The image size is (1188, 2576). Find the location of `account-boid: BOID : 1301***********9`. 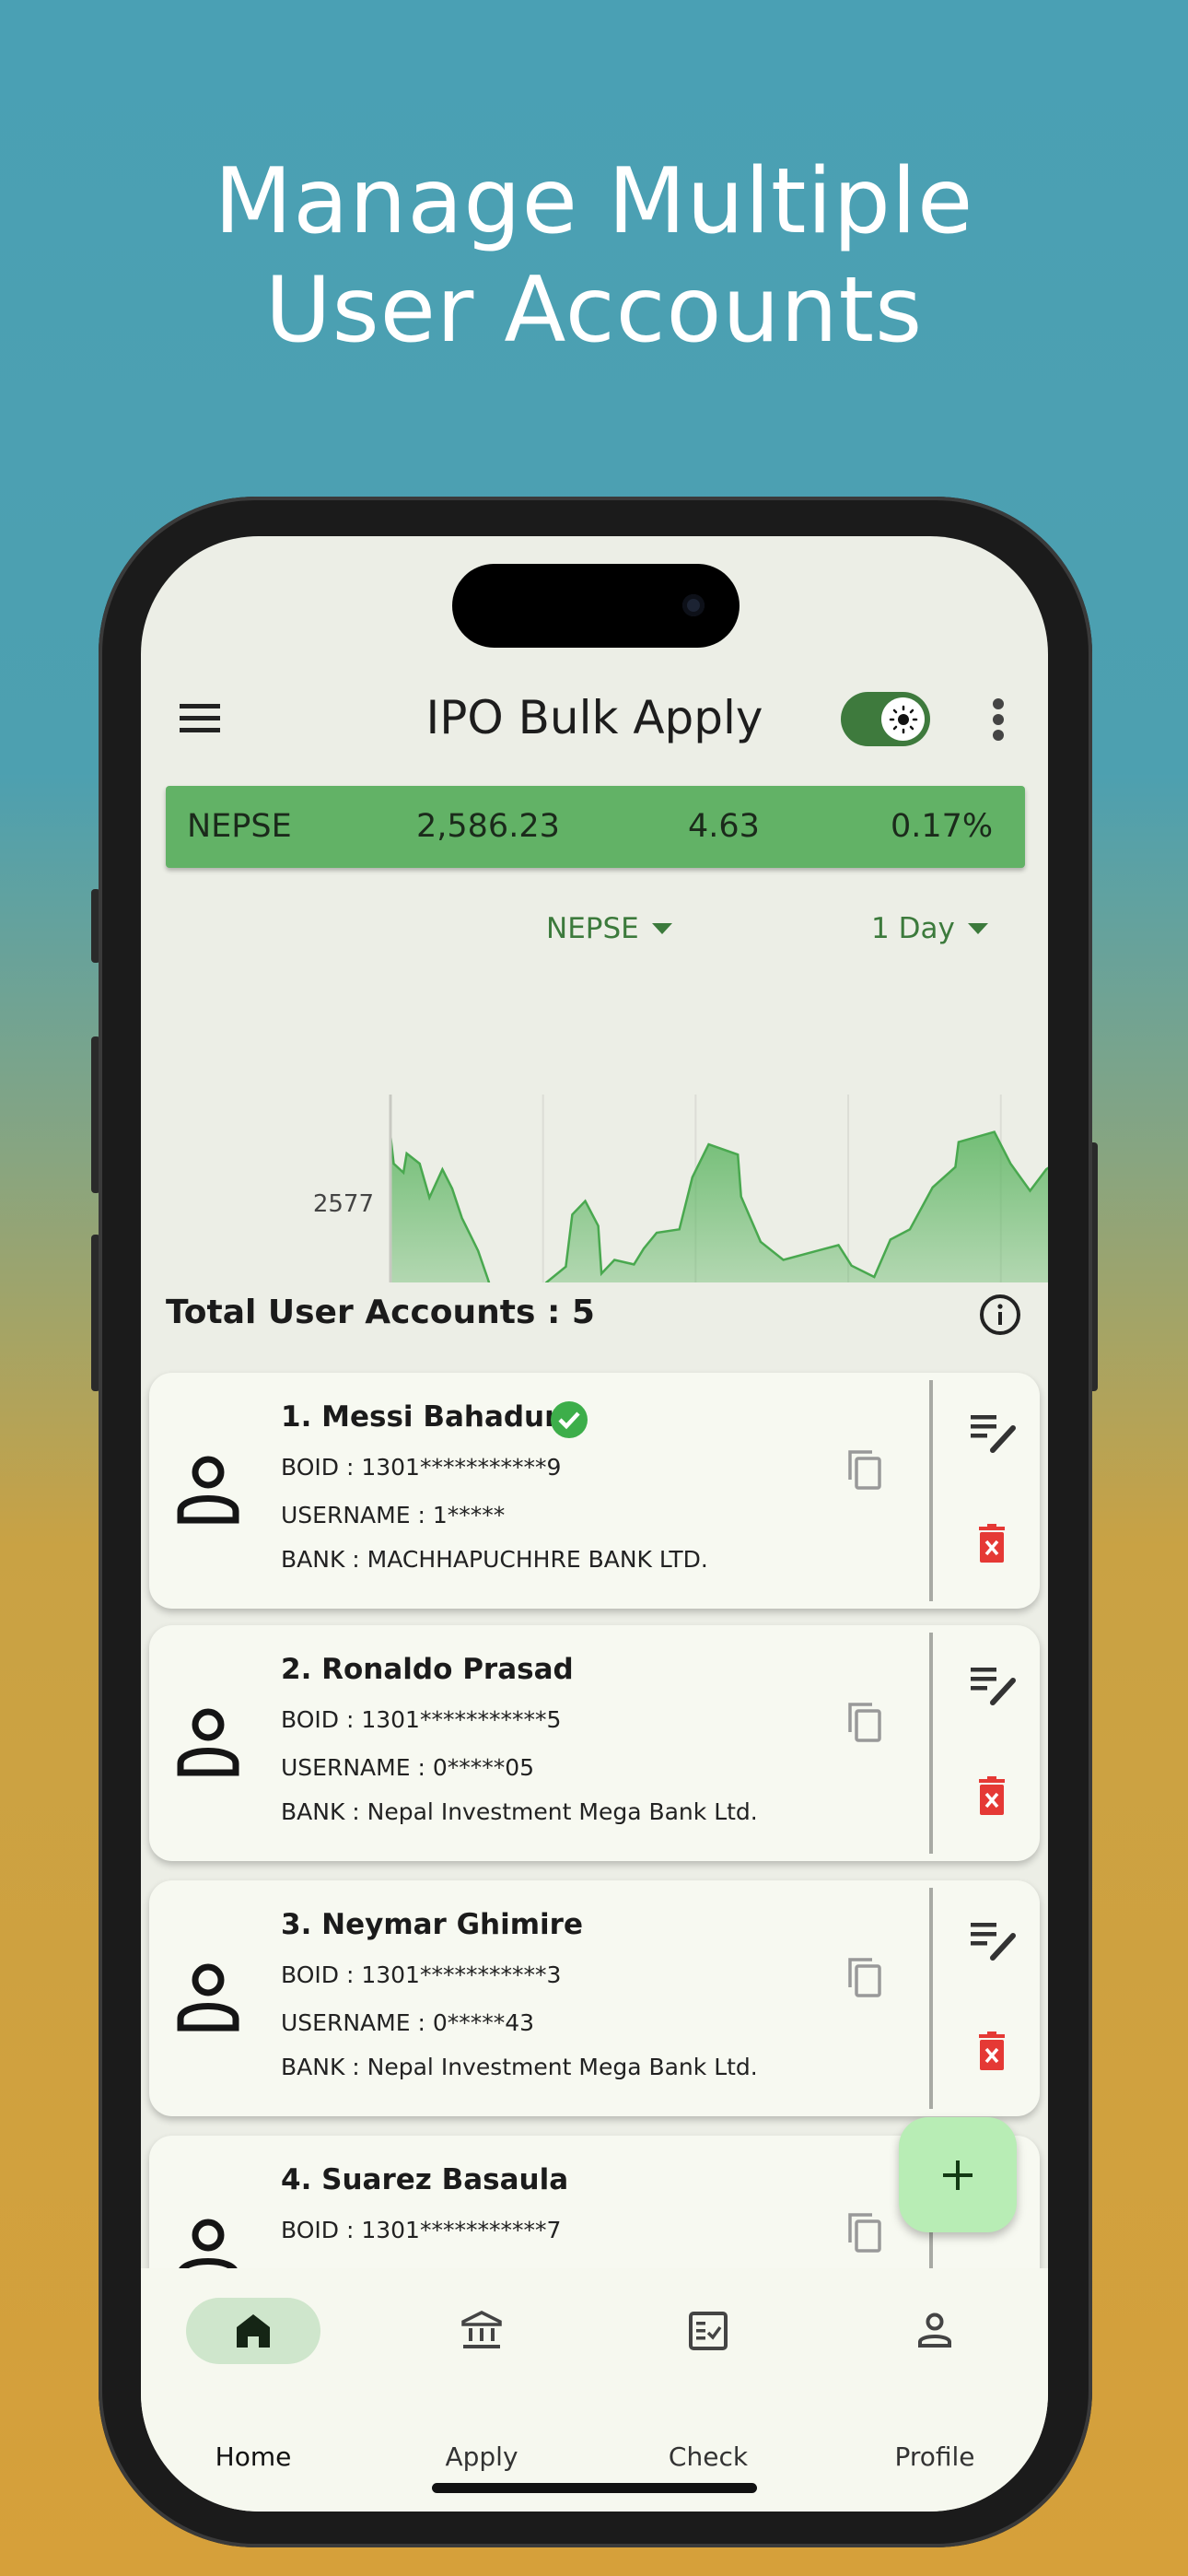

account-boid: BOID : 1301***********9 is located at coordinates (421, 1467).